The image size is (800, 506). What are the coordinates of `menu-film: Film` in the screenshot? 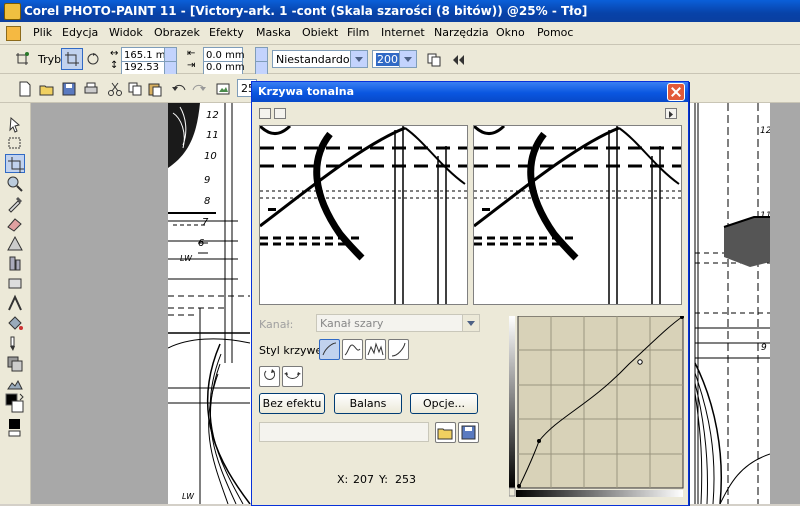 It's located at (358, 32).